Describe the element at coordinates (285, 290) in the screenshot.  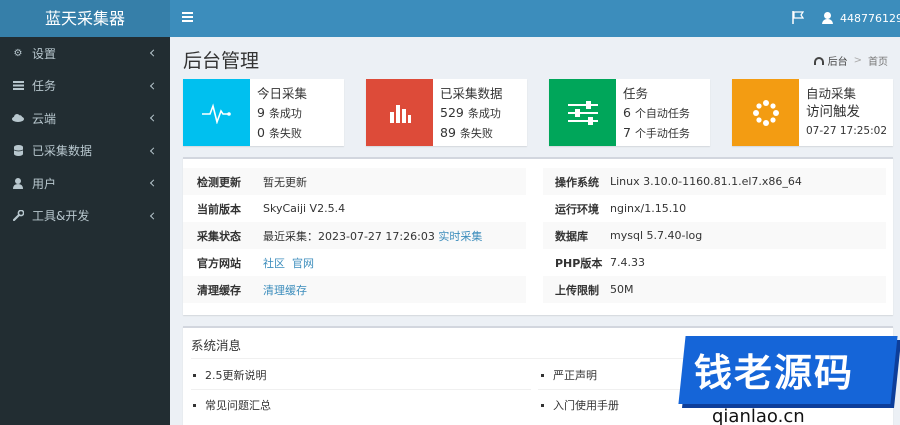
I see `clear-cache-link: 清理缓存` at that location.